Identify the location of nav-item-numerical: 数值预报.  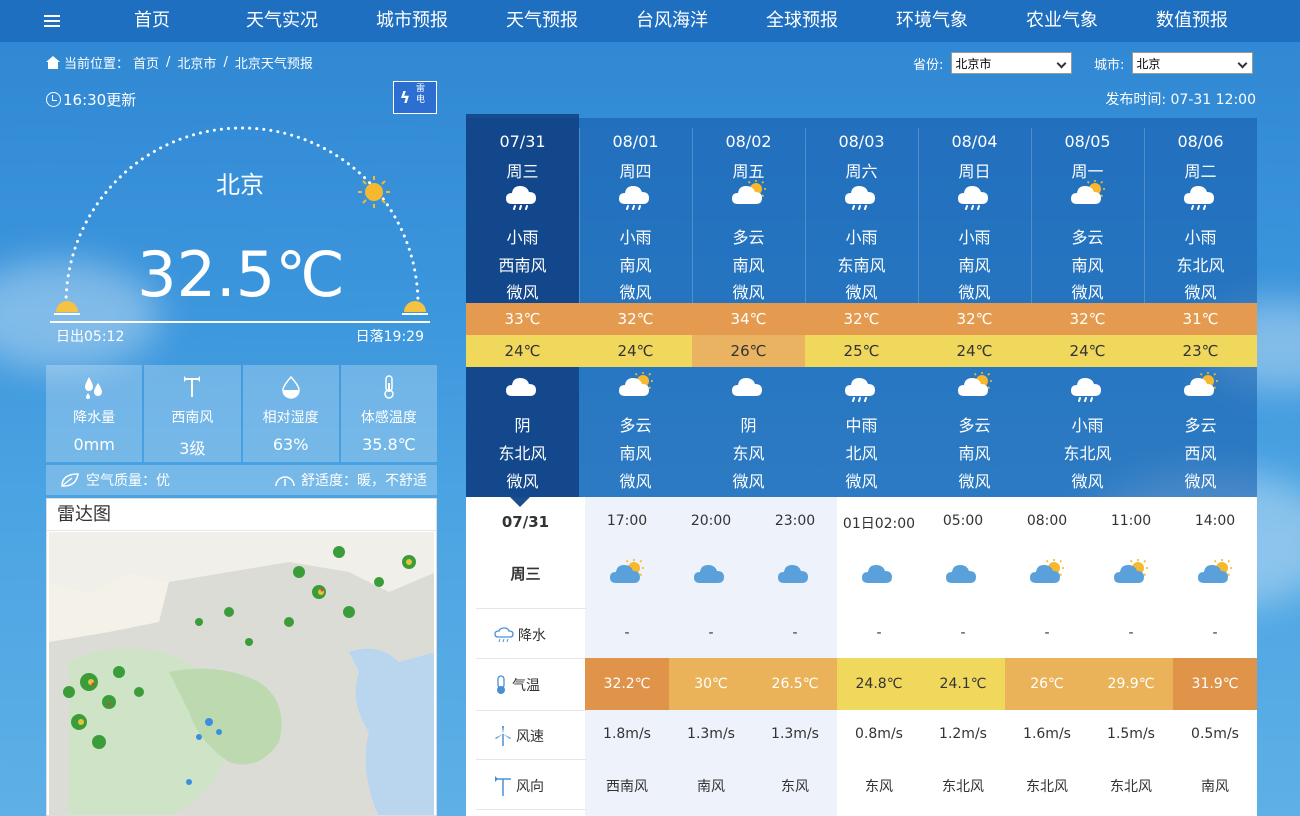
(1192, 21).